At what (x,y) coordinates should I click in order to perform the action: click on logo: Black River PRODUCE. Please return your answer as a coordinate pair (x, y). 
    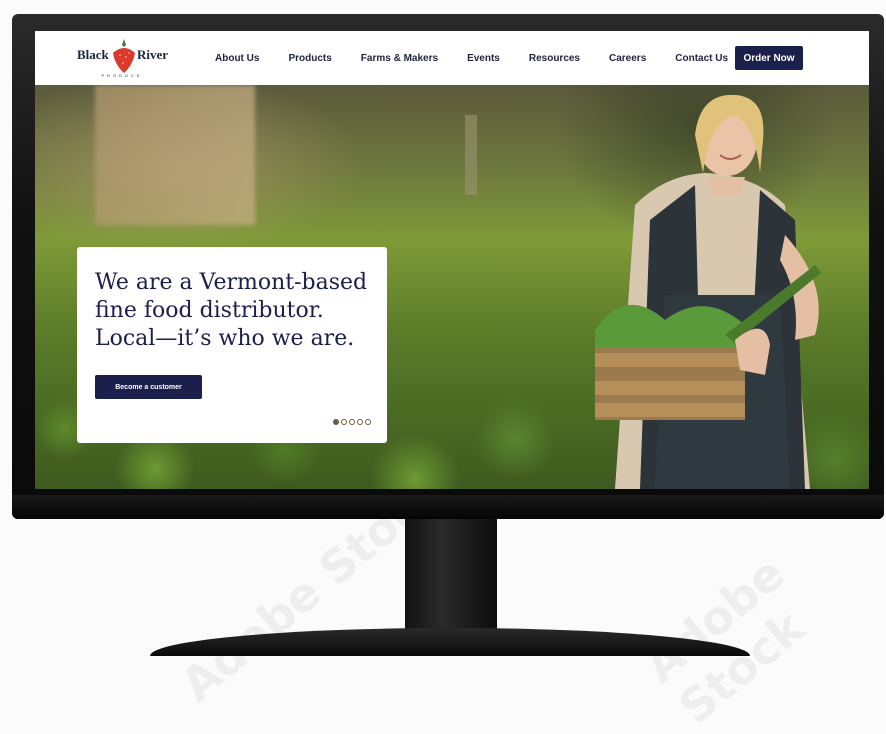
    Looking at the image, I should click on (123, 59).